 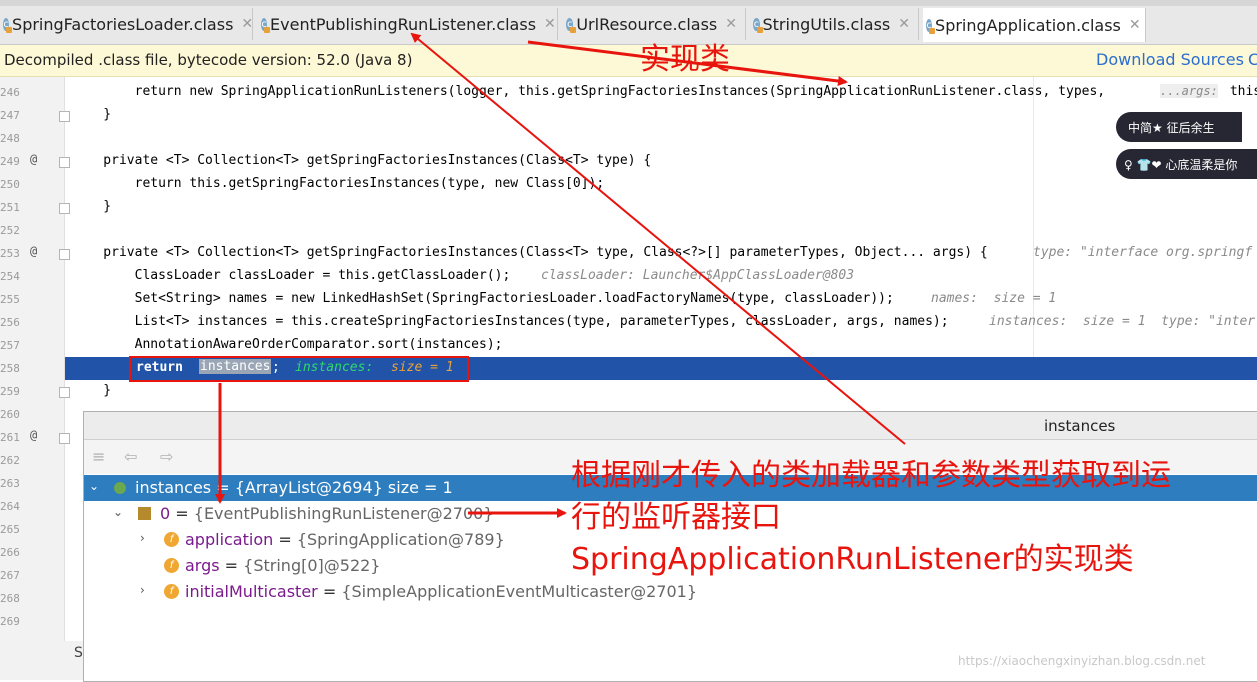 I want to click on current-execution-line: return instances ; instances: size = 1, so click(x=661, y=368).